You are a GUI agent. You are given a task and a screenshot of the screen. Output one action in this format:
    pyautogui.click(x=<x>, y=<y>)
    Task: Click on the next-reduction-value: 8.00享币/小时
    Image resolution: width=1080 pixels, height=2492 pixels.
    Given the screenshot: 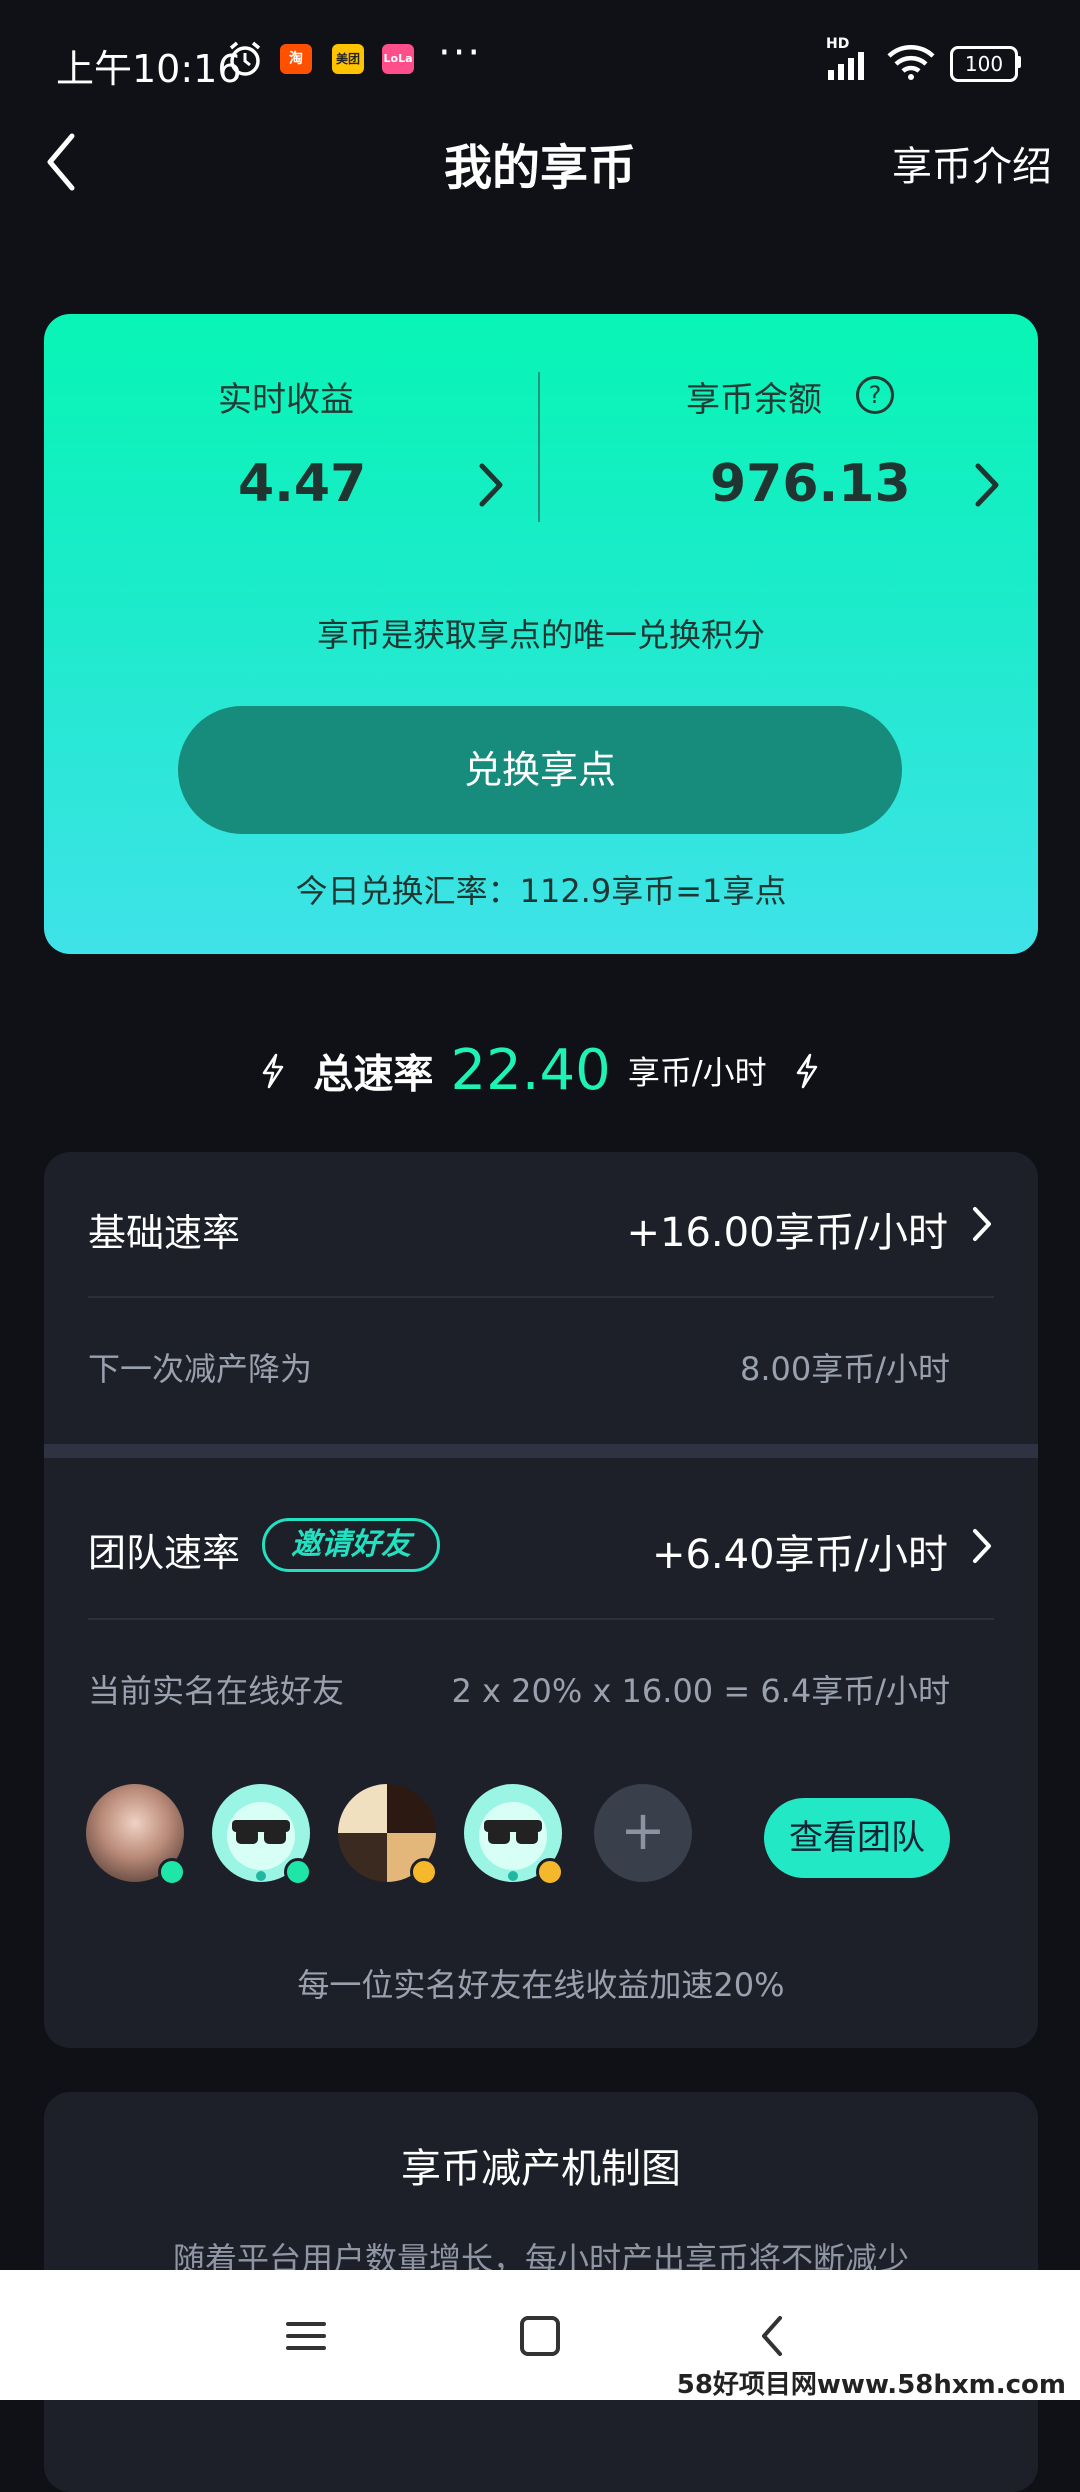 What is the action you would take?
    pyautogui.click(x=844, y=1369)
    